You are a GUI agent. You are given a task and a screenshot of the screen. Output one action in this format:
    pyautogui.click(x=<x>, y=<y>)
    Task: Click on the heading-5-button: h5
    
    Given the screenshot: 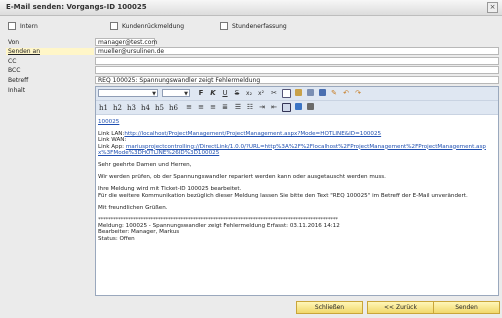 What is the action you would take?
    pyautogui.click(x=159, y=108)
    